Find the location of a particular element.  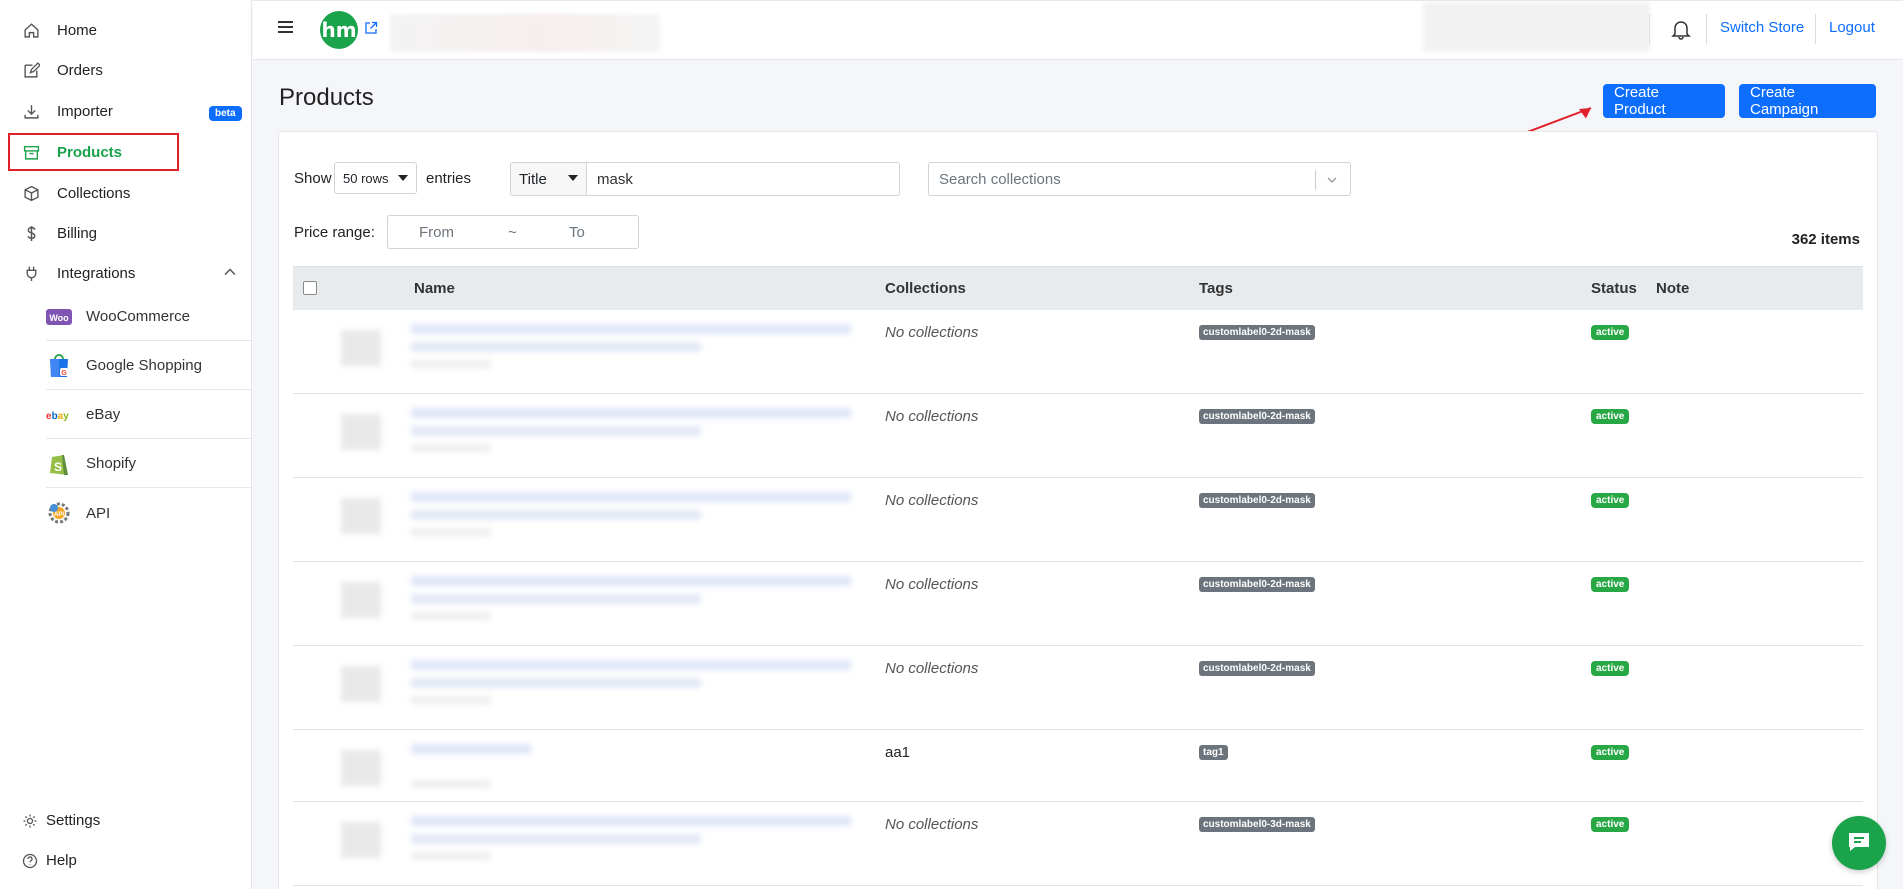

sidebar-item-help: Help is located at coordinates (49, 860).